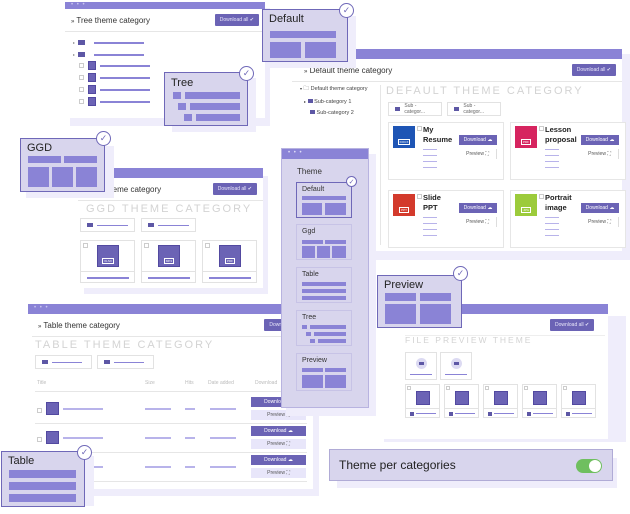 The width and height of the screenshot is (630, 514). I want to click on tree-root: ▾ 🗀 Default theme category, so click(341, 89).